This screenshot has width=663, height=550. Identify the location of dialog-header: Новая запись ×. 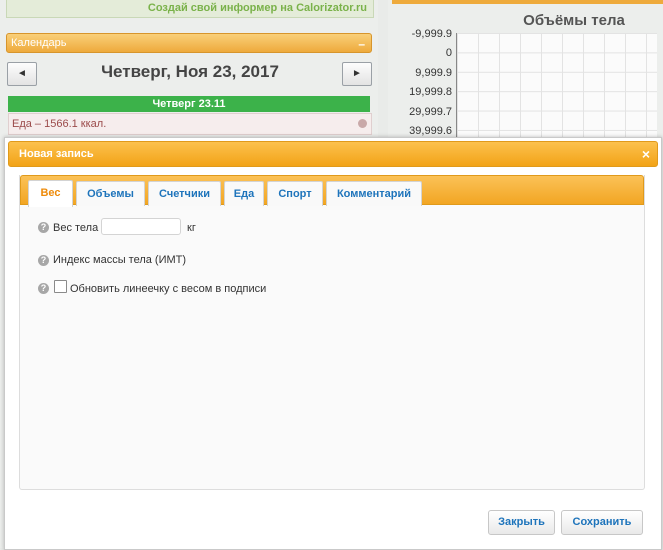
(333, 154).